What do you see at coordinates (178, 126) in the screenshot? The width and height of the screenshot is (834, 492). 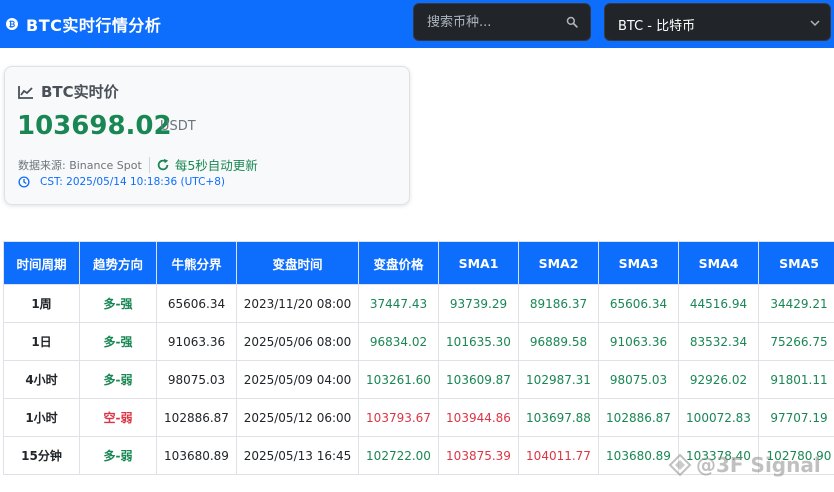 I see `price-unit: USDT` at bounding box center [178, 126].